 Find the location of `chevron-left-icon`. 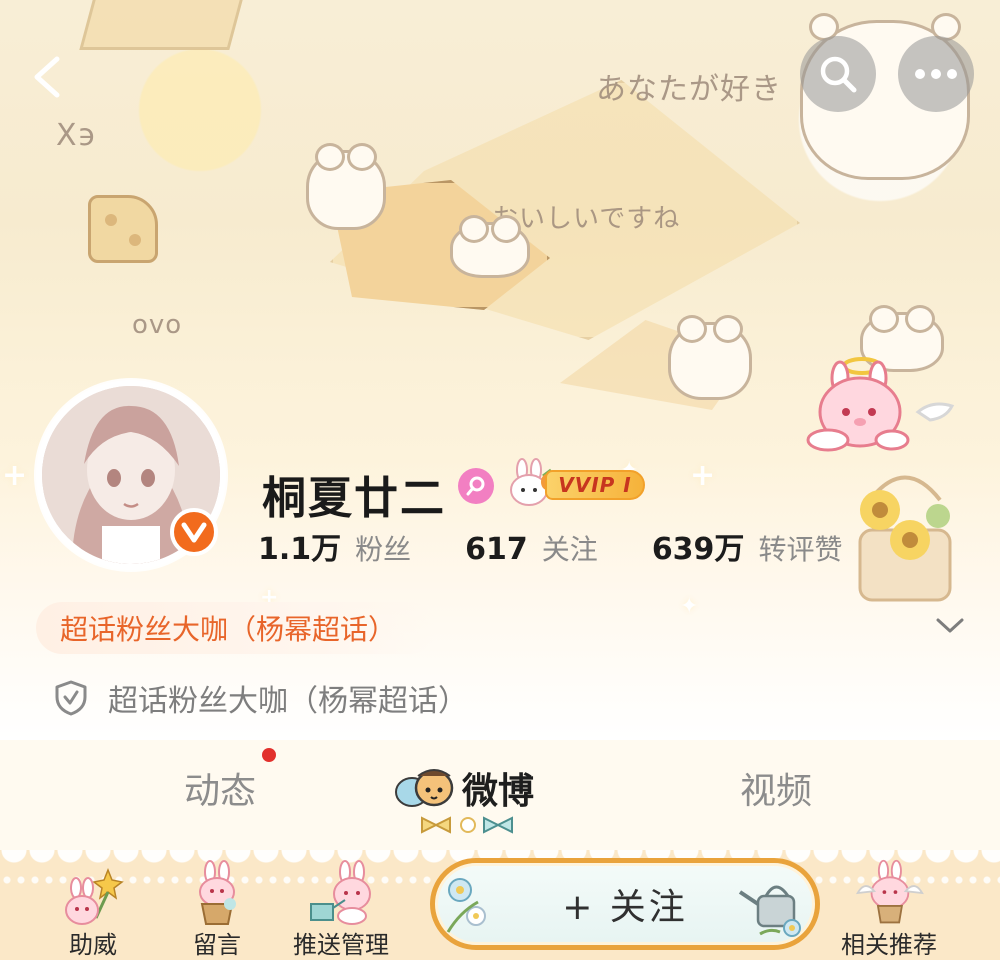

chevron-left-icon is located at coordinates (47, 77).